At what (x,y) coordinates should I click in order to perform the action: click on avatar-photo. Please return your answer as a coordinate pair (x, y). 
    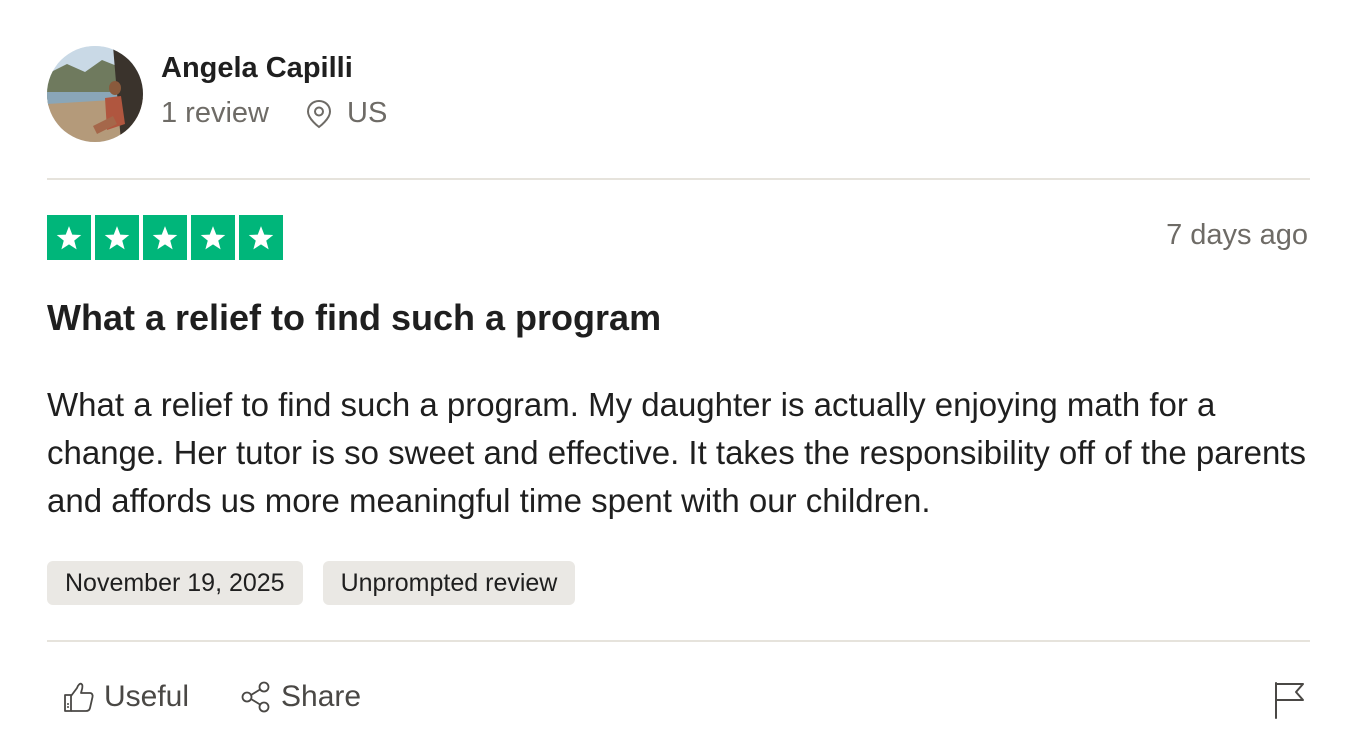
    Looking at the image, I should click on (95, 94).